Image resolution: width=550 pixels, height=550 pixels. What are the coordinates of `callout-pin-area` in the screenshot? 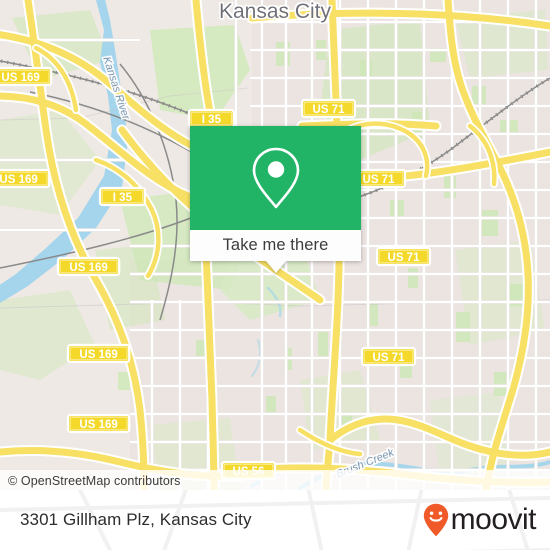 It's located at (275, 178).